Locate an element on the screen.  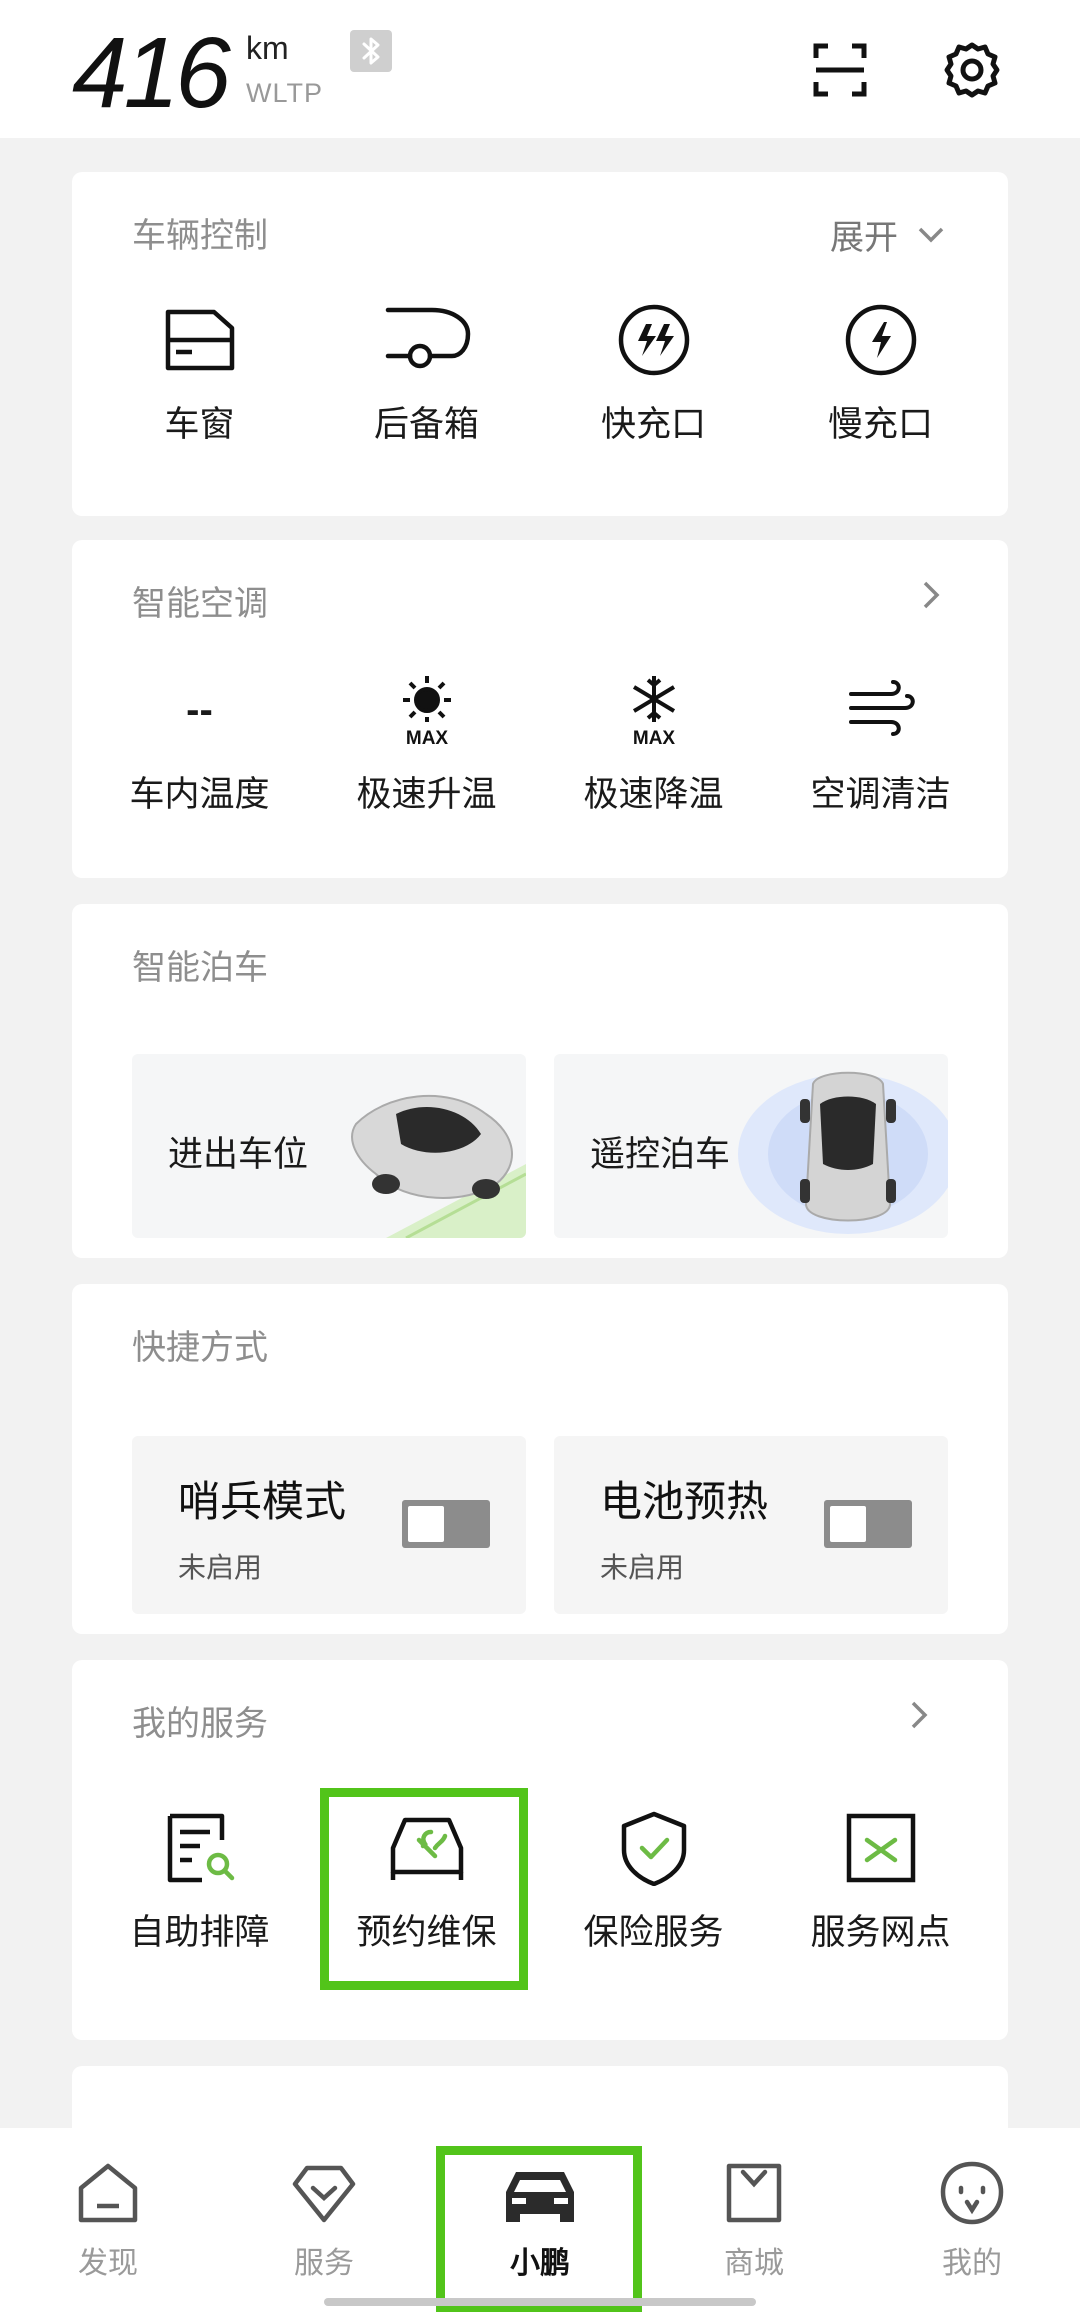
wind-icon is located at coordinates (881, 708).